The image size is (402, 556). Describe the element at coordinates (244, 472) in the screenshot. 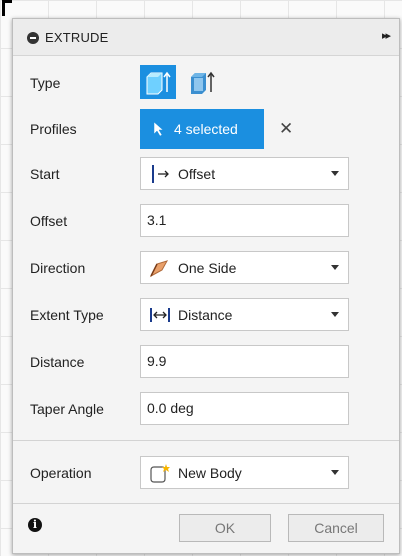

I see `operation-dropdown: New Body` at that location.